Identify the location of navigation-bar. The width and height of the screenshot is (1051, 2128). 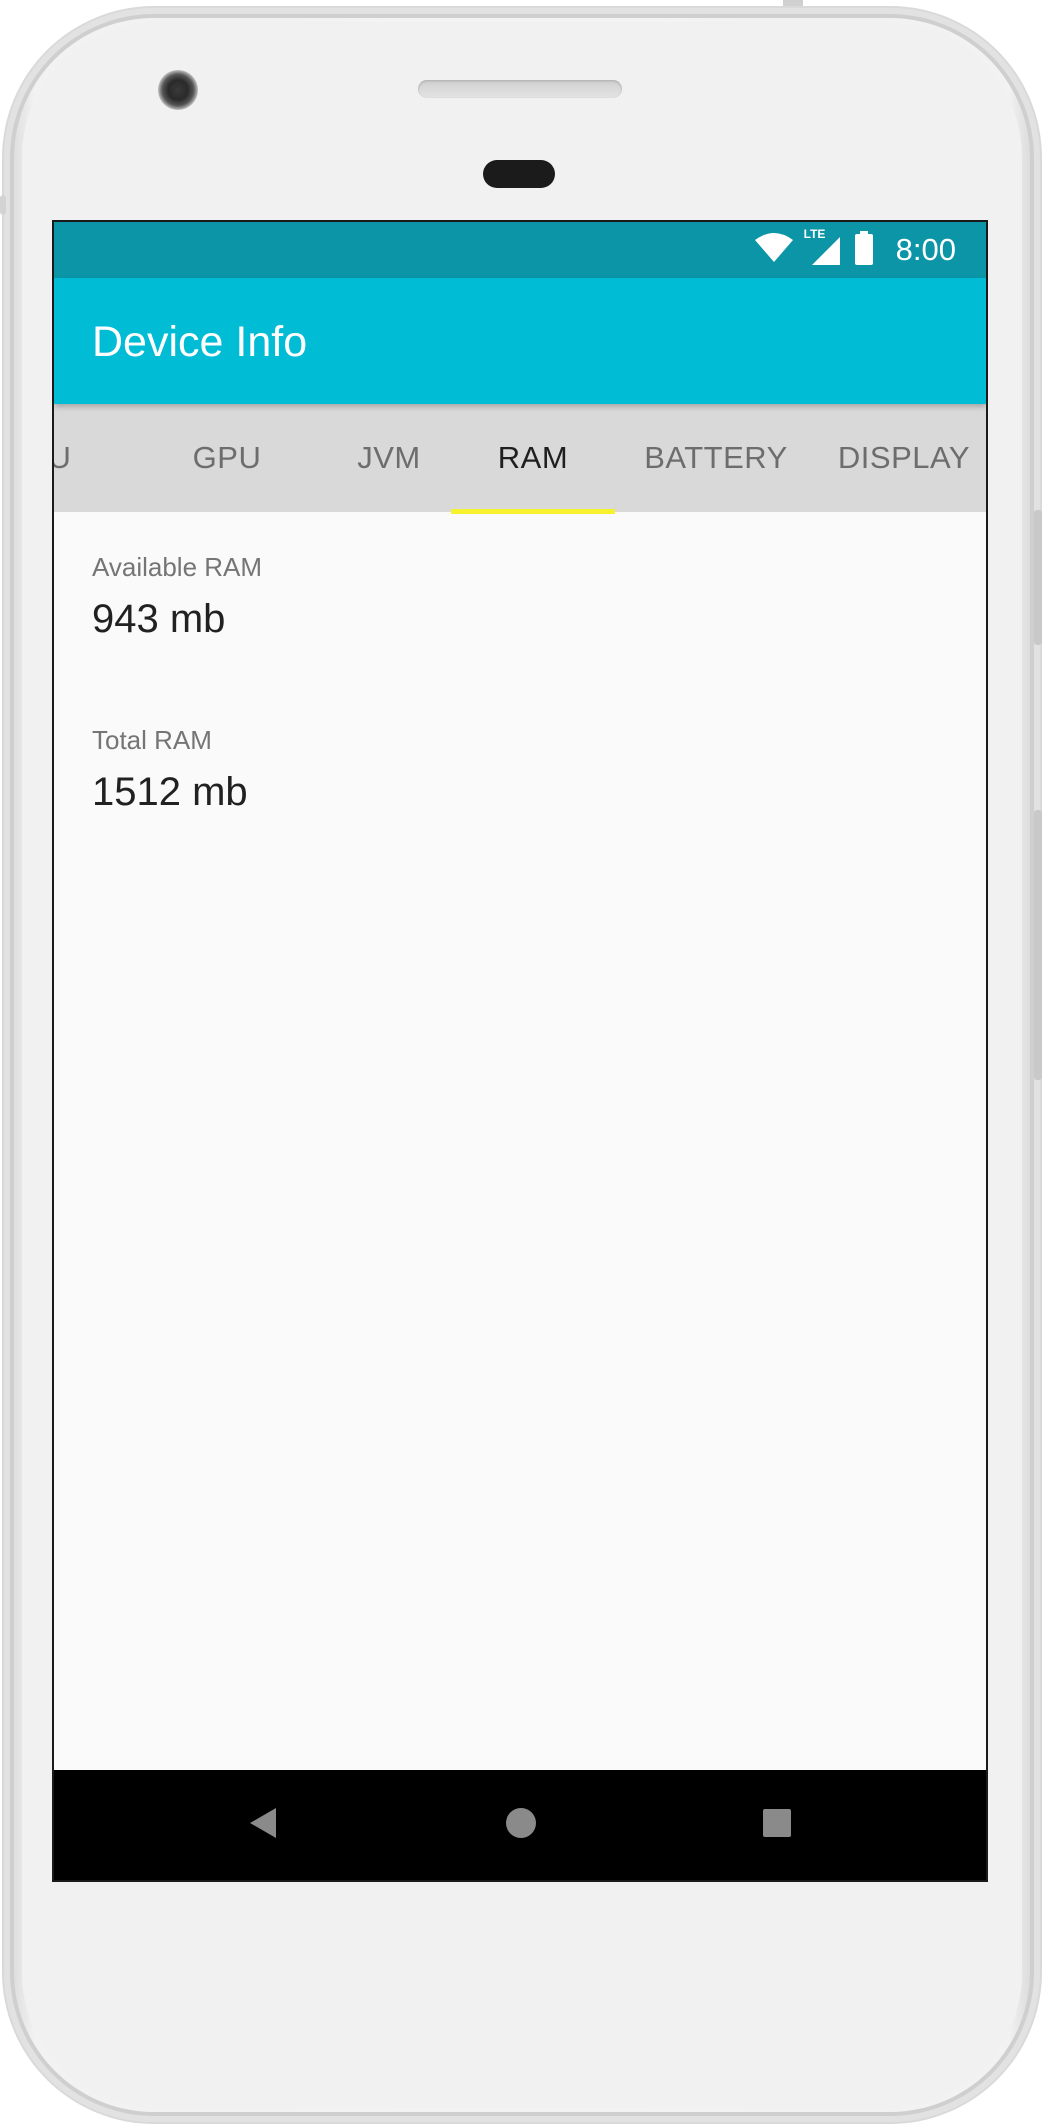
(520, 1825).